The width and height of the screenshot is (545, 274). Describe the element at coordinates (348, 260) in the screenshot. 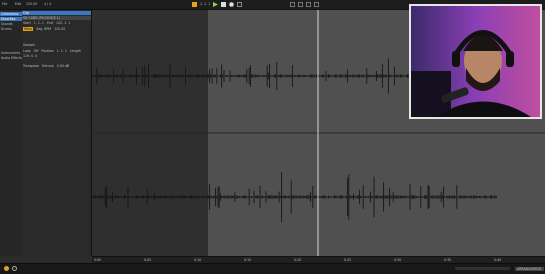

I see `time-ruler-label: 0:25` at that location.